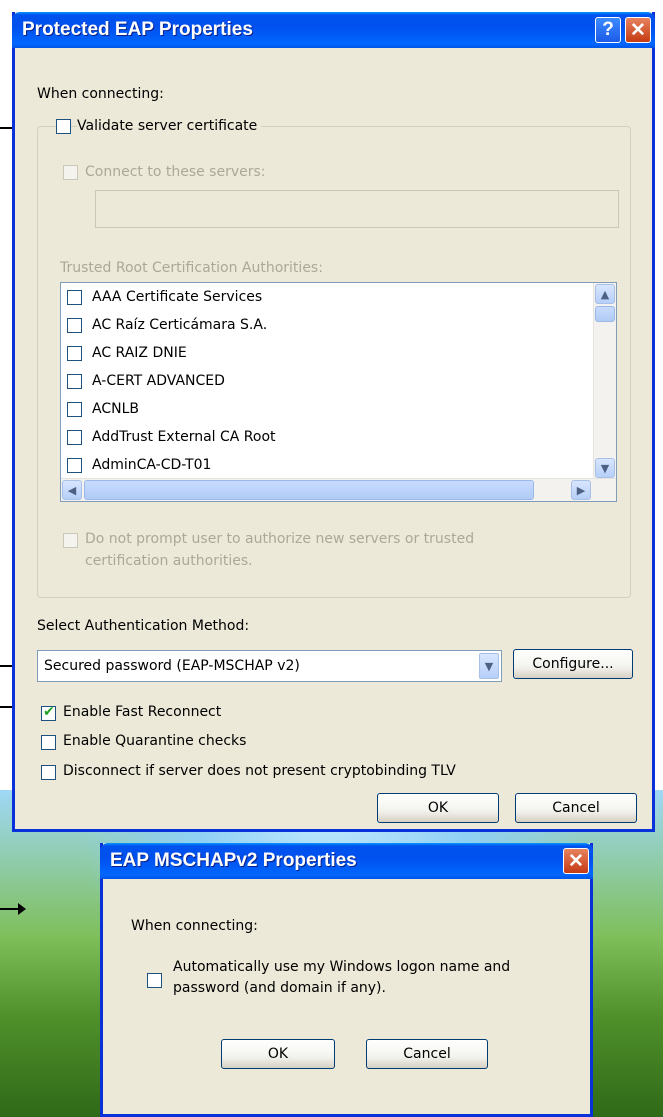 This screenshot has width=663, height=1117. What do you see at coordinates (154, 980) in the screenshot?
I see `auto-logon-checkbox` at bounding box center [154, 980].